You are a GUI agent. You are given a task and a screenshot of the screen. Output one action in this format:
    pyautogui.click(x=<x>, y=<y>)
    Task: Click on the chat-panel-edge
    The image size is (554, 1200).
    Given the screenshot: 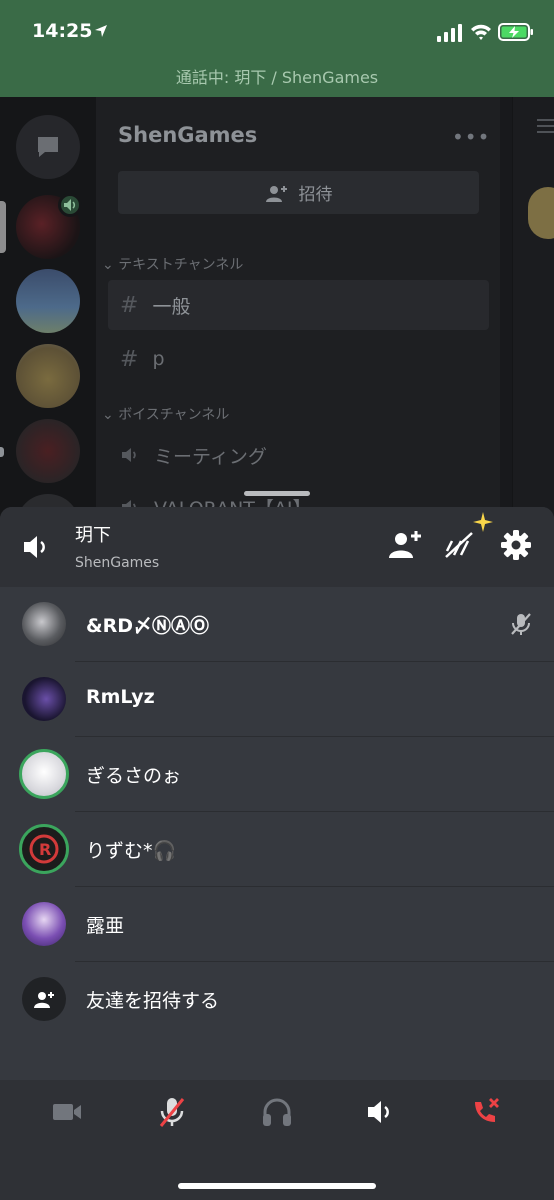 What is the action you would take?
    pyautogui.click(x=533, y=317)
    